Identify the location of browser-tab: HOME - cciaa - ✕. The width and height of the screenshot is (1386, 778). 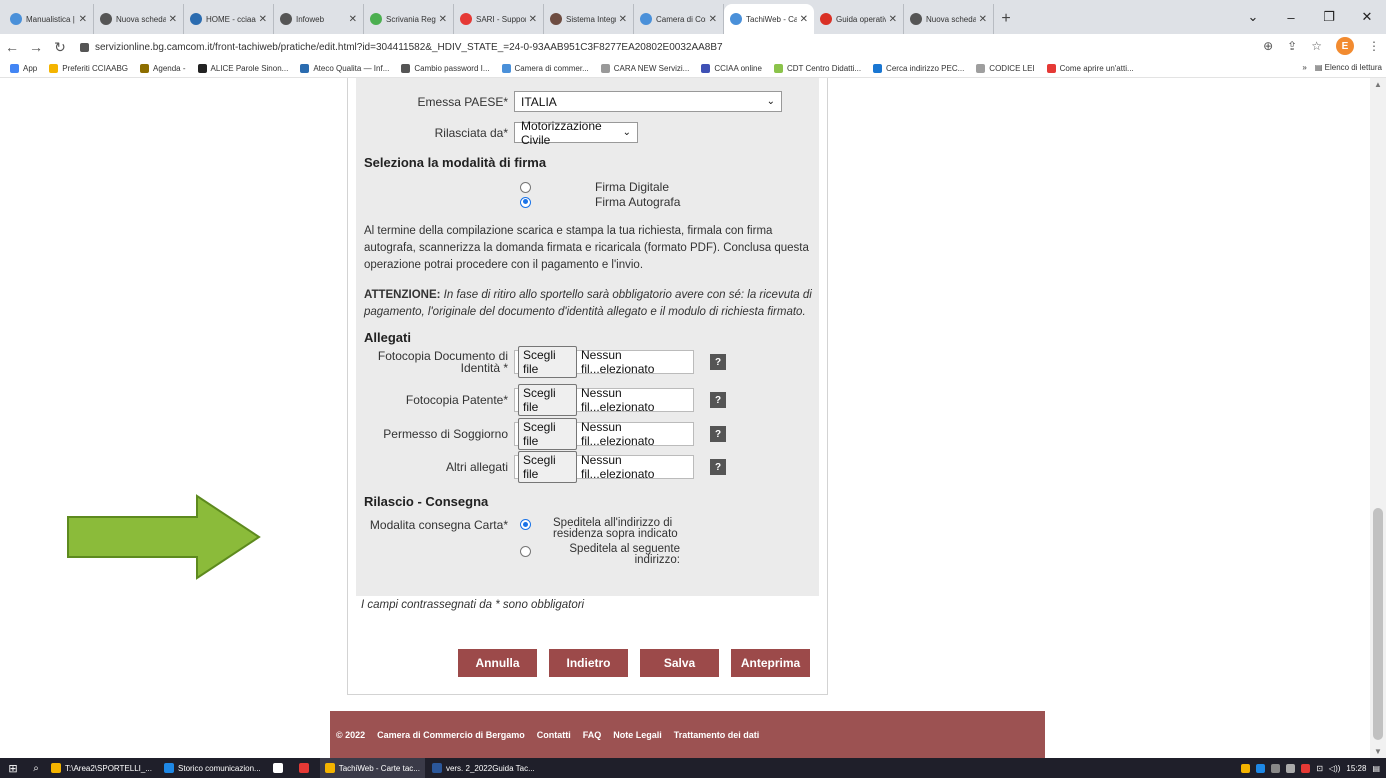
(229, 19).